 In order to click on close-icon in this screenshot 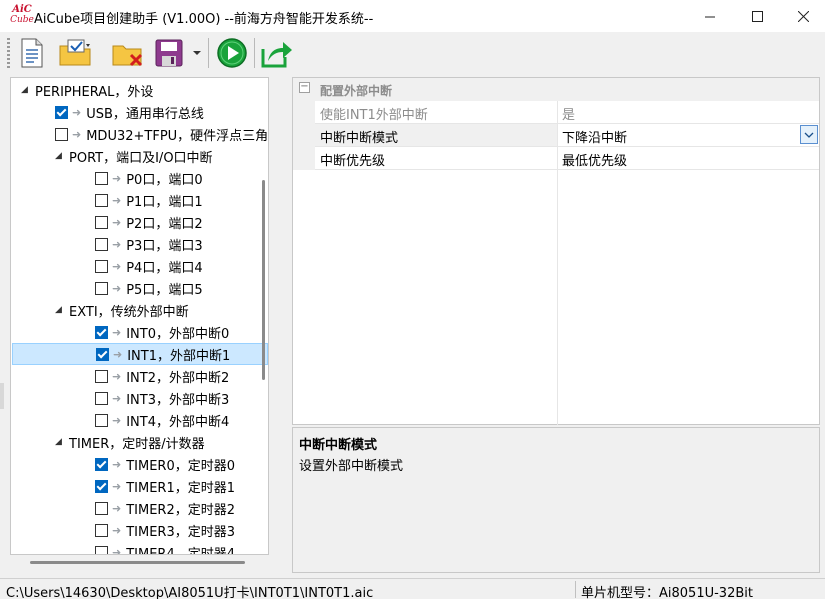, I will do `click(803, 16)`.